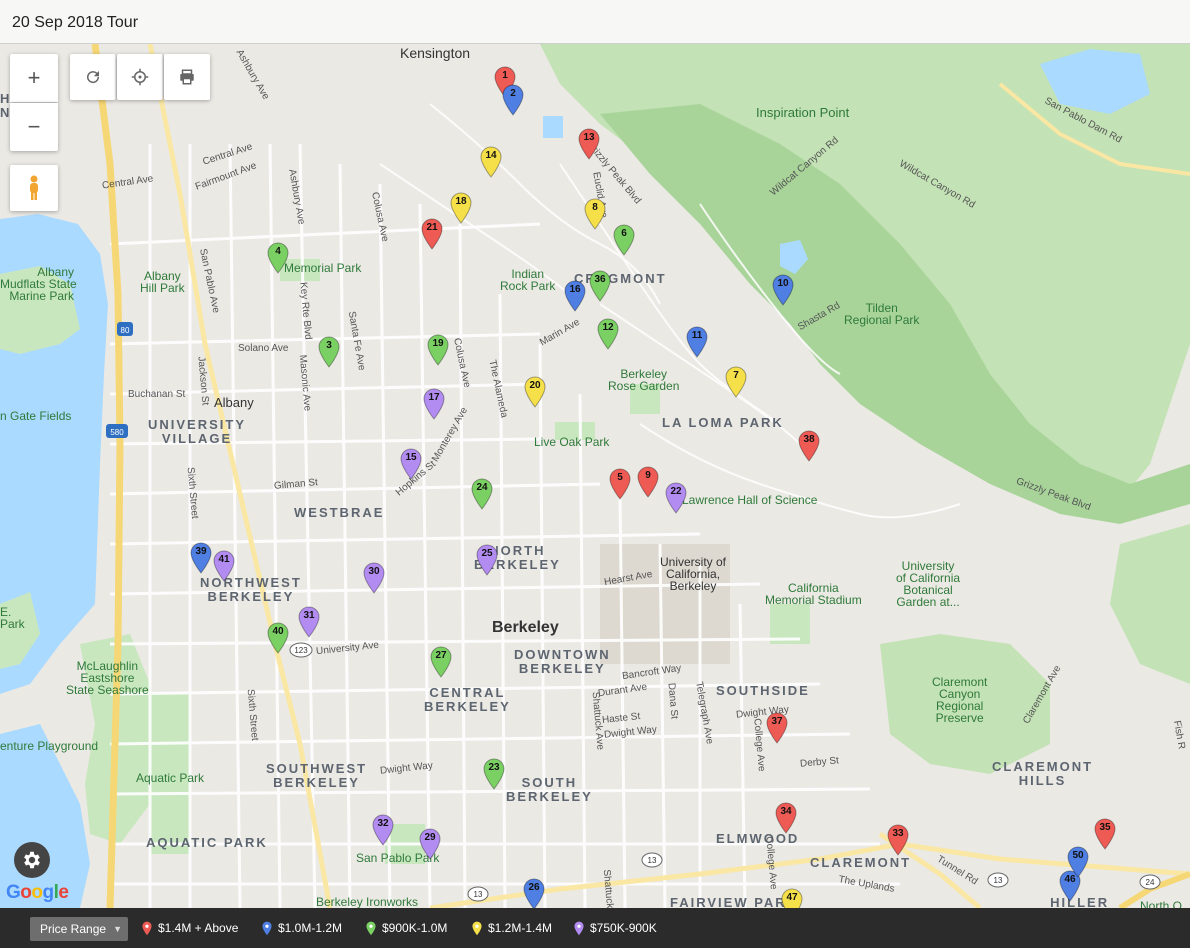 This screenshot has width=1190, height=948. I want to click on marker-number: 27, so click(441, 655).